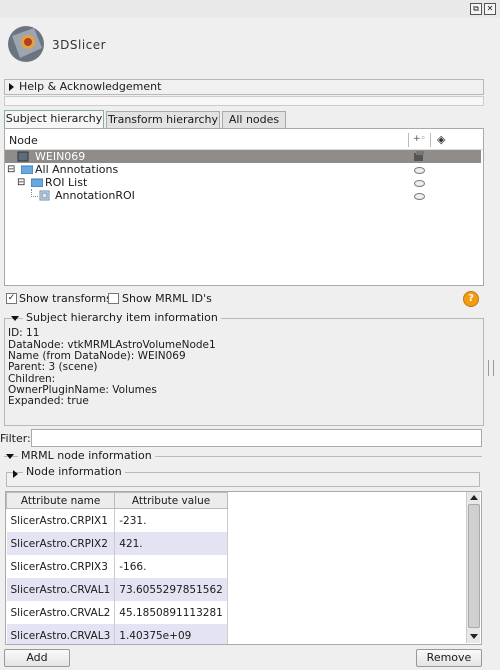 This screenshot has height=670, width=500. What do you see at coordinates (90, 86) in the screenshot?
I see `help-section-label: Help & Acknowledgement` at bounding box center [90, 86].